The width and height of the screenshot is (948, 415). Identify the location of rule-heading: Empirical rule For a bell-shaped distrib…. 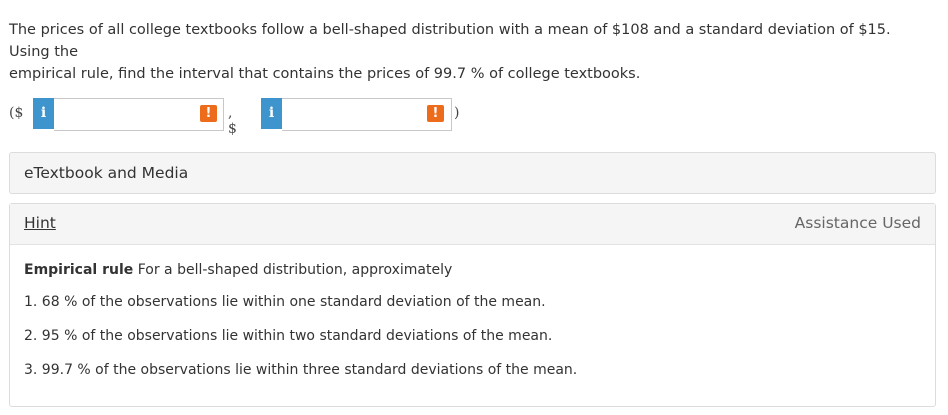
(238, 270).